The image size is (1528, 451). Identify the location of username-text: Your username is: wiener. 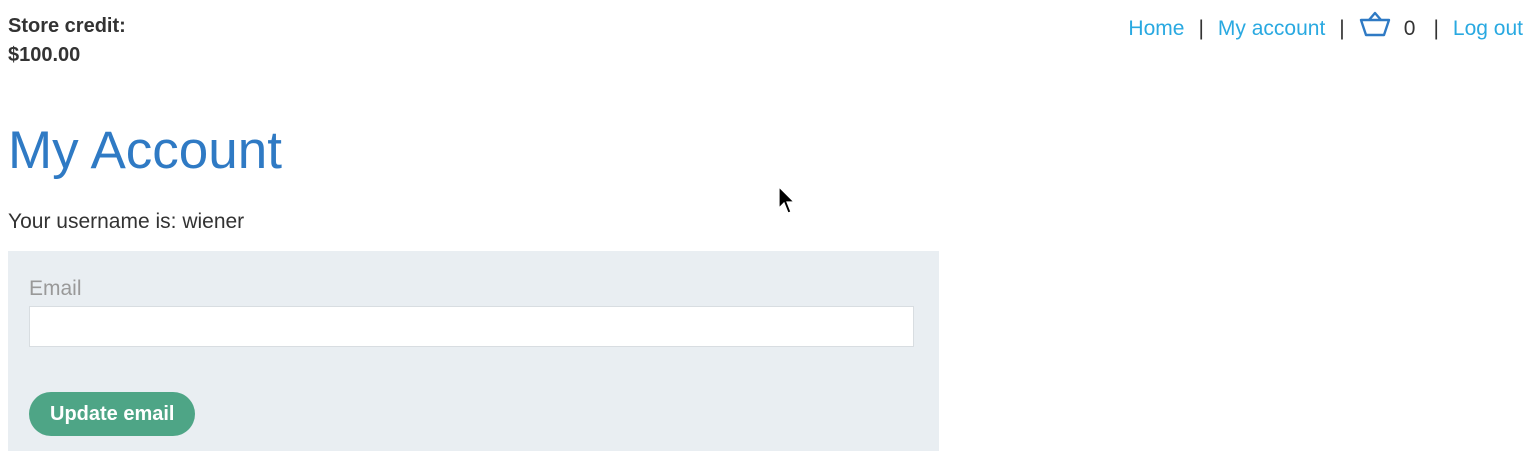
(126, 221).